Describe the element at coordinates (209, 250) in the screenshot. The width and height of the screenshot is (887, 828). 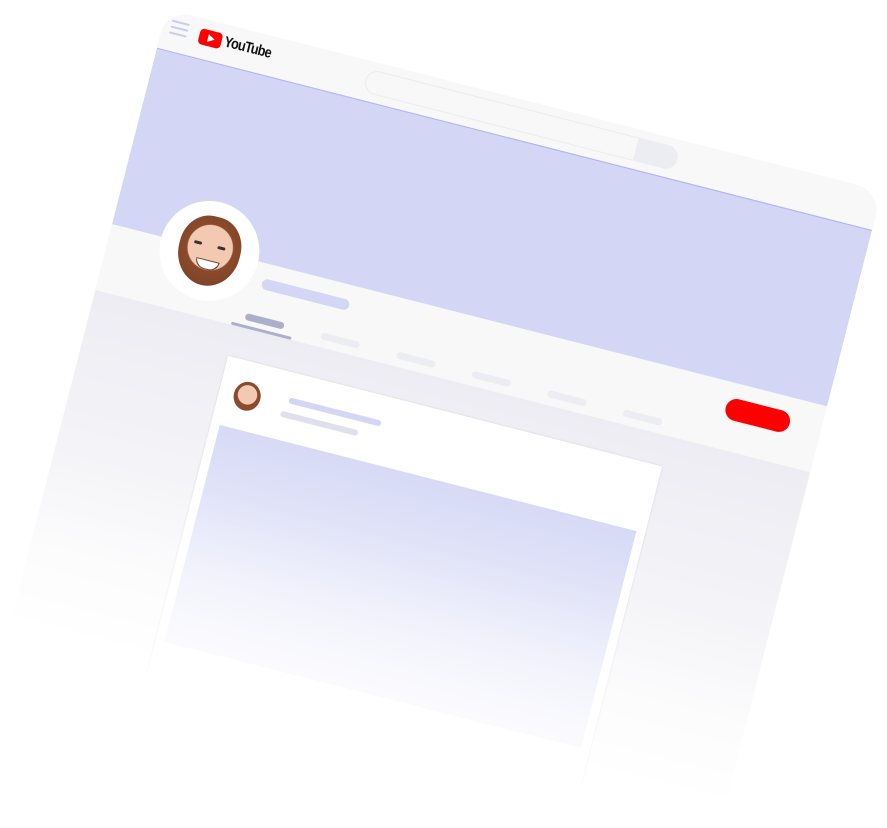
I see `memoji-avatar` at that location.